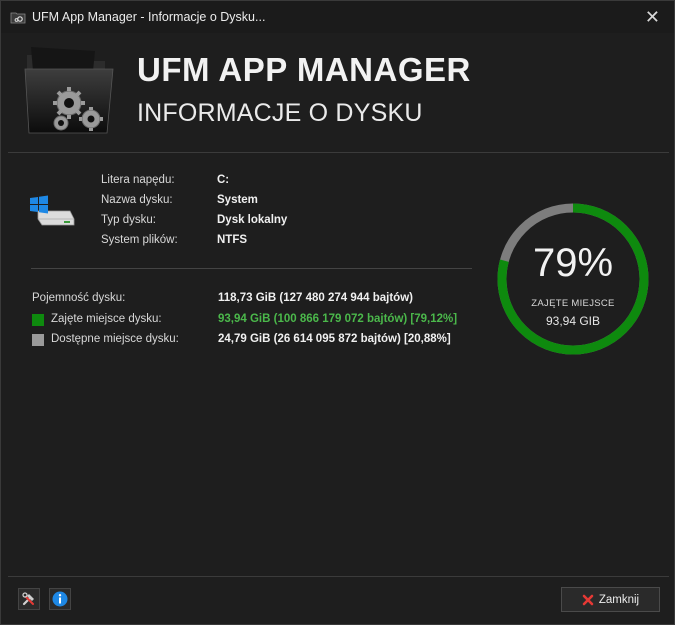 This screenshot has height=625, width=675. What do you see at coordinates (573, 303) in the screenshot?
I see `gauge-label: ZAJĘTE MIEJSCE` at bounding box center [573, 303].